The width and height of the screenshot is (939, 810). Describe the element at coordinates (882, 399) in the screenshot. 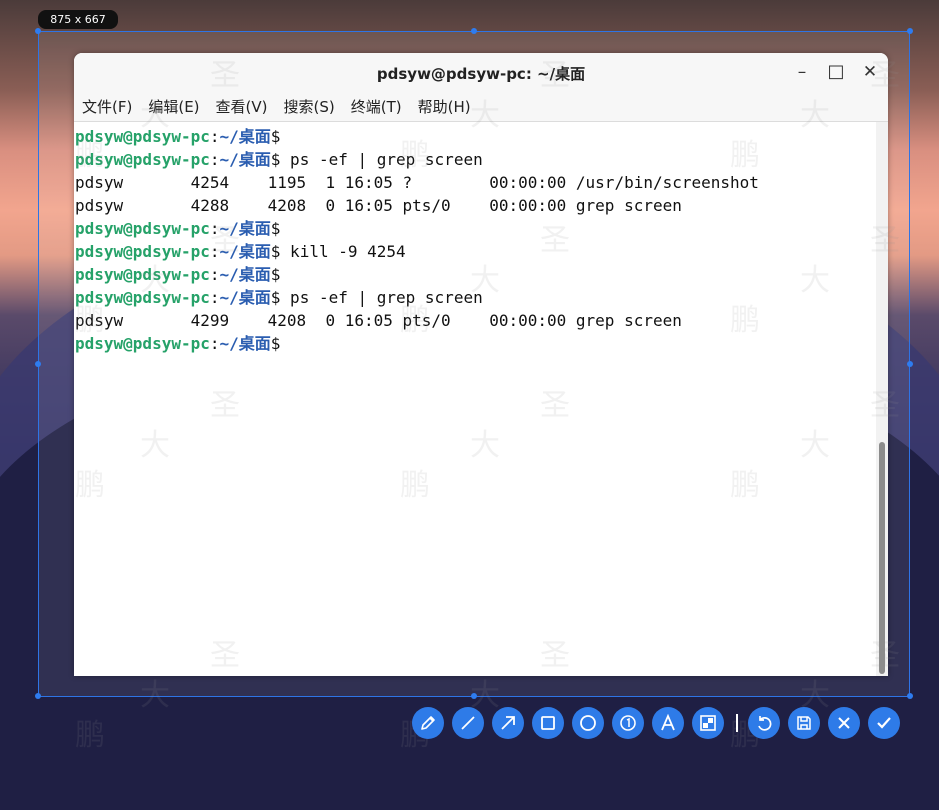

I see `terminal-scrollbar` at that location.